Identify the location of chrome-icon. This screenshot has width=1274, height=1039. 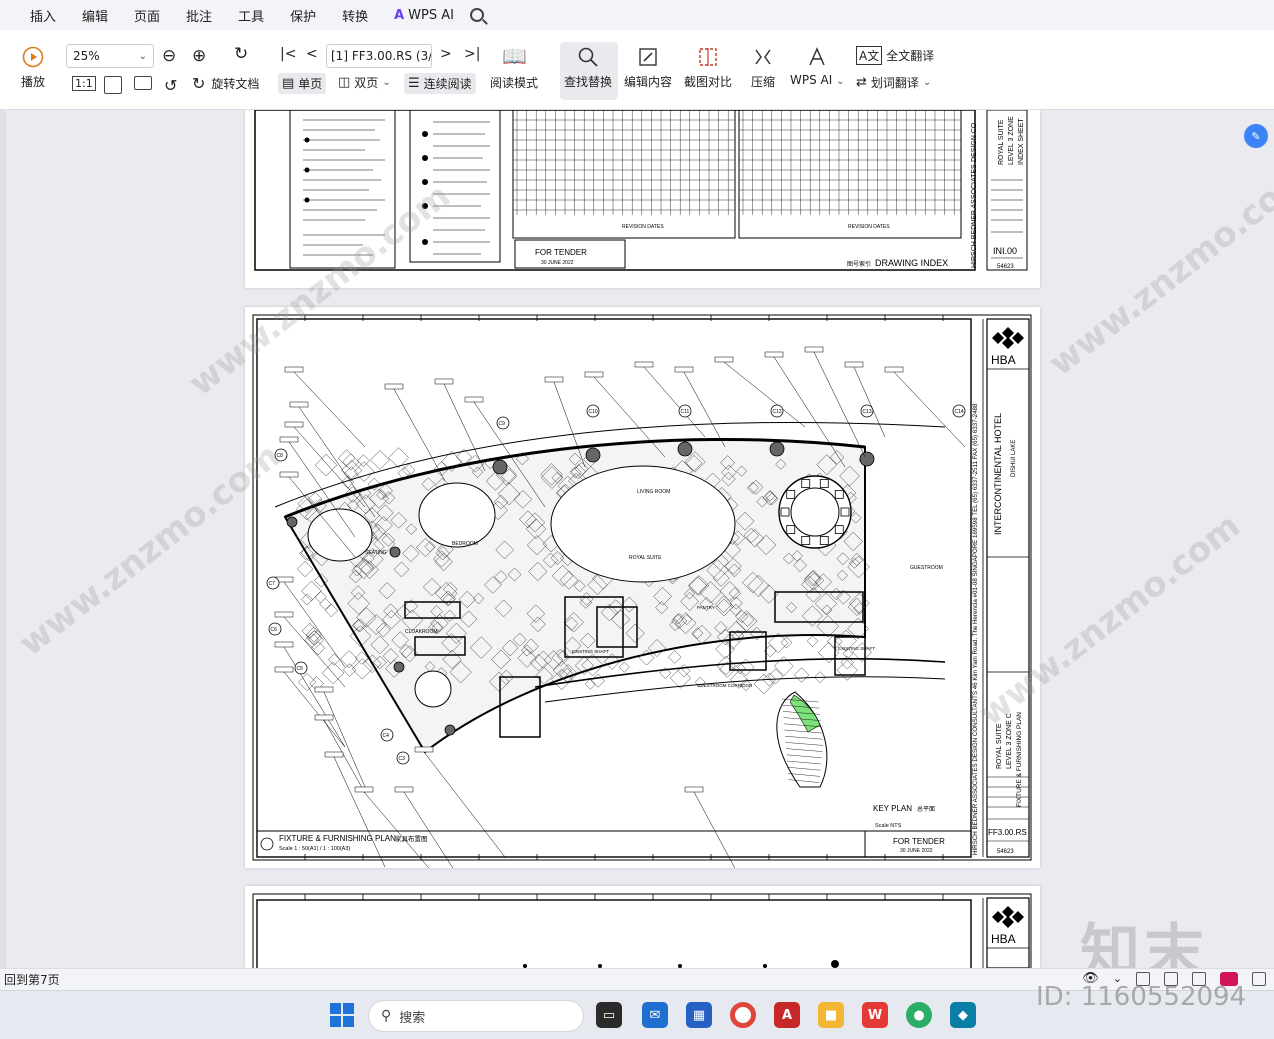
(743, 1015).